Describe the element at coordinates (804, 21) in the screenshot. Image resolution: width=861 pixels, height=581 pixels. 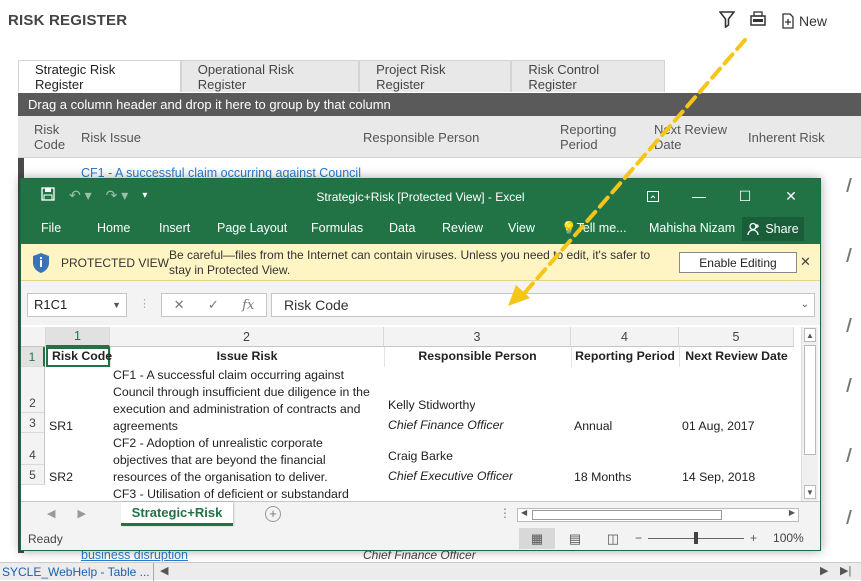
I see `new-button: New` at that location.